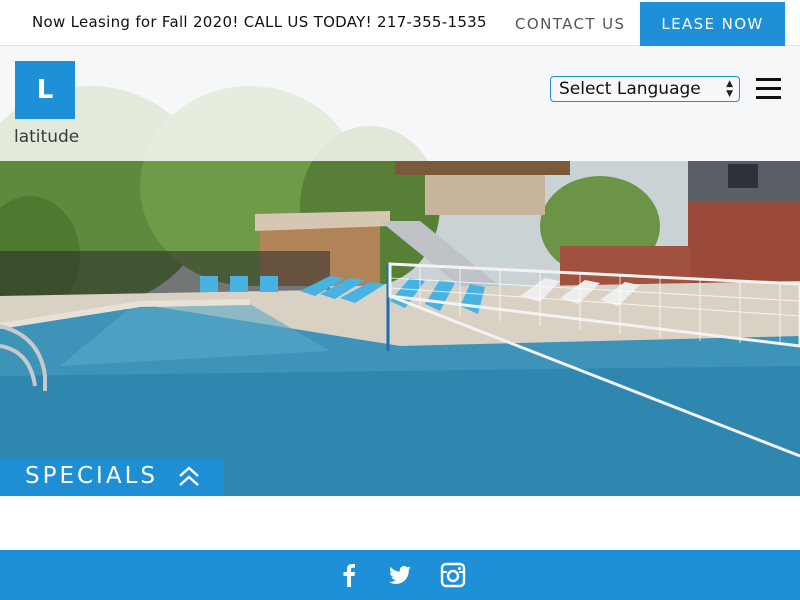 Image resolution: width=800 pixels, height=600 pixels. I want to click on contact-us-link: CONTACT US, so click(570, 24).